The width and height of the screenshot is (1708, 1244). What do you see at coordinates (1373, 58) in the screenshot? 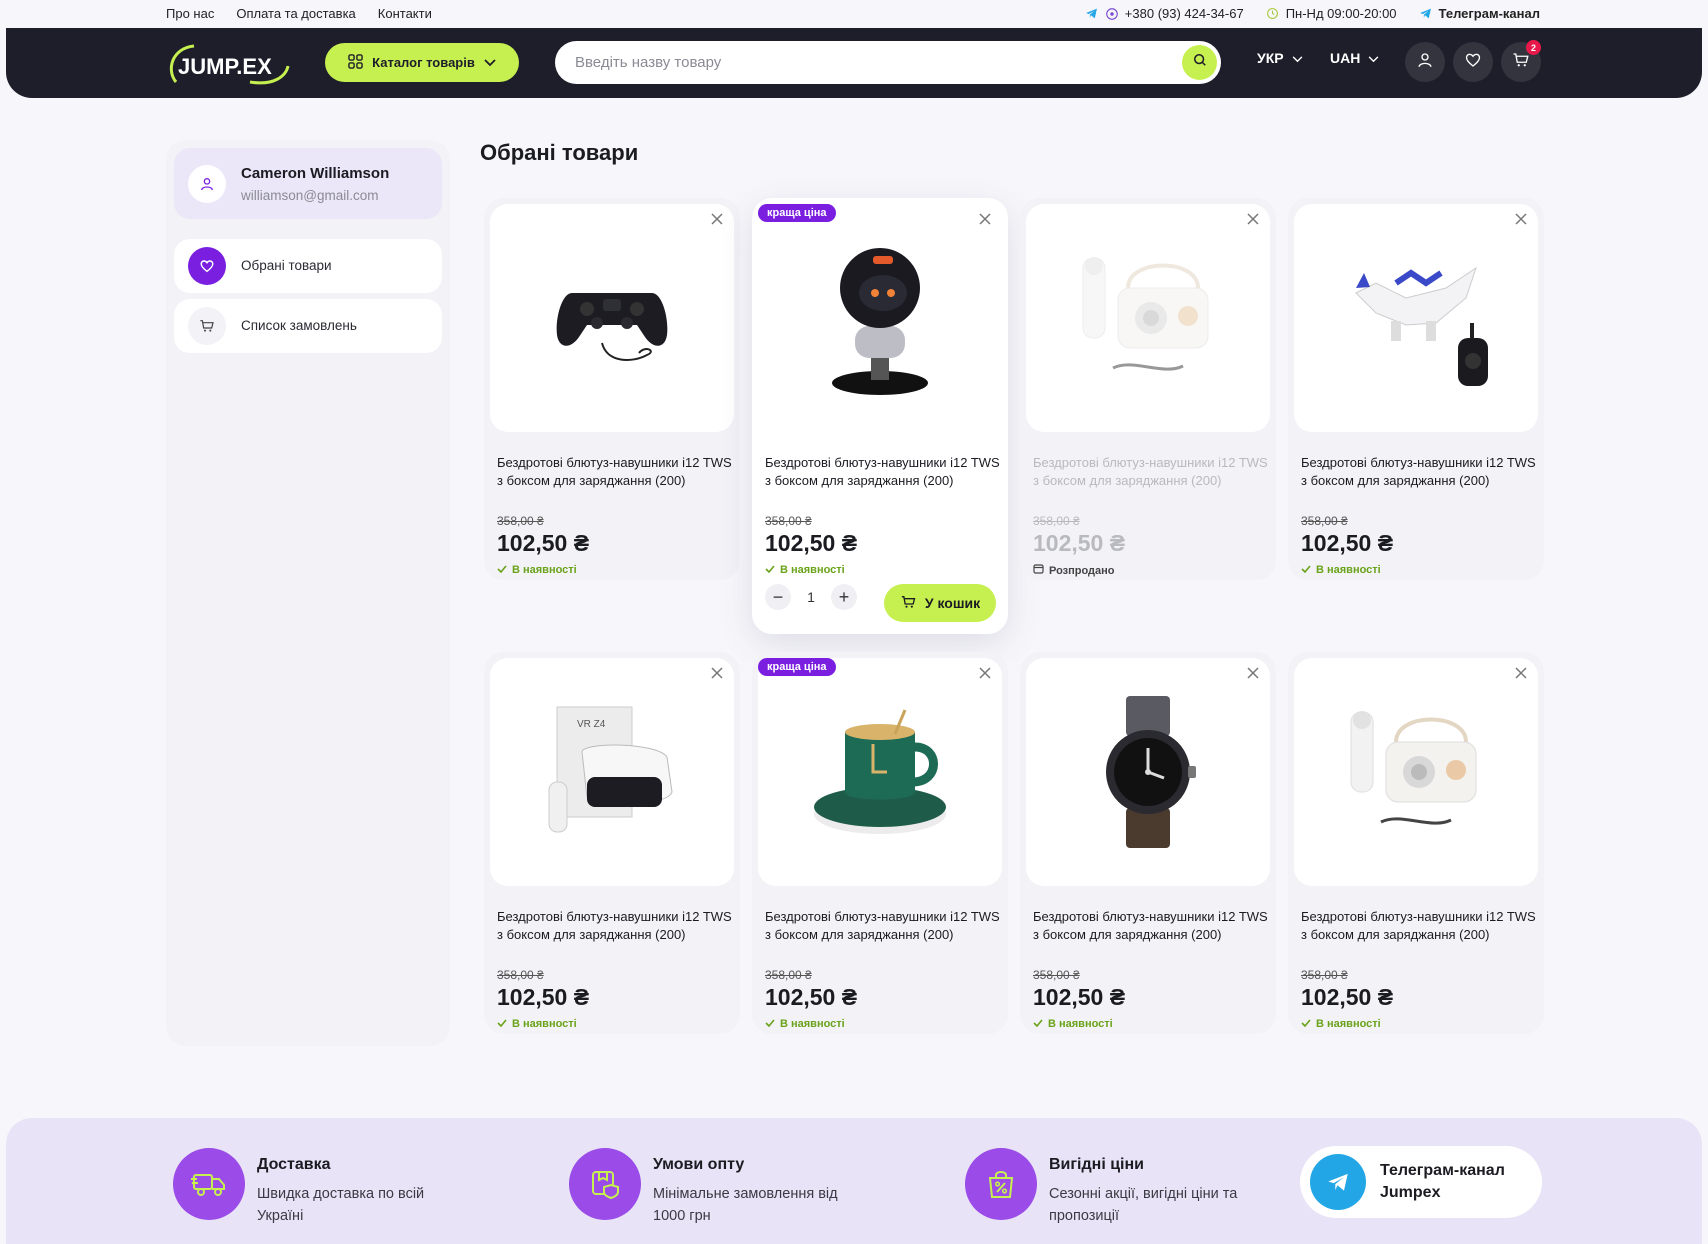
I see `chevron-down-icon` at bounding box center [1373, 58].